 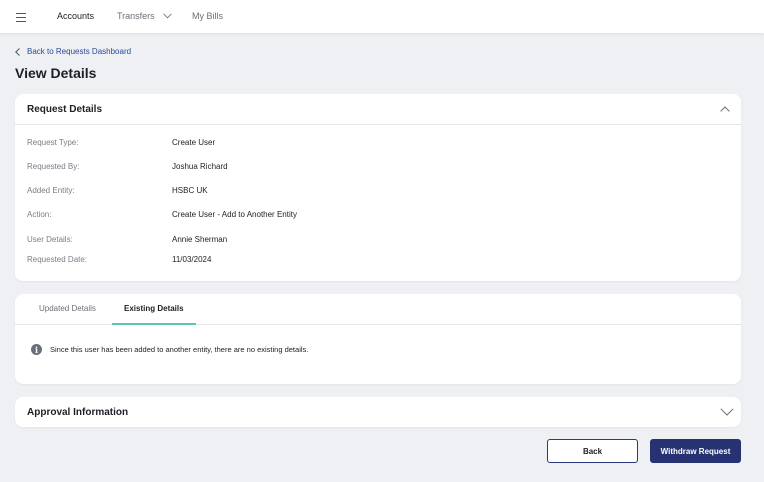 I want to click on top-navigation: Accounts Transfers My Bills, so click(x=382, y=16).